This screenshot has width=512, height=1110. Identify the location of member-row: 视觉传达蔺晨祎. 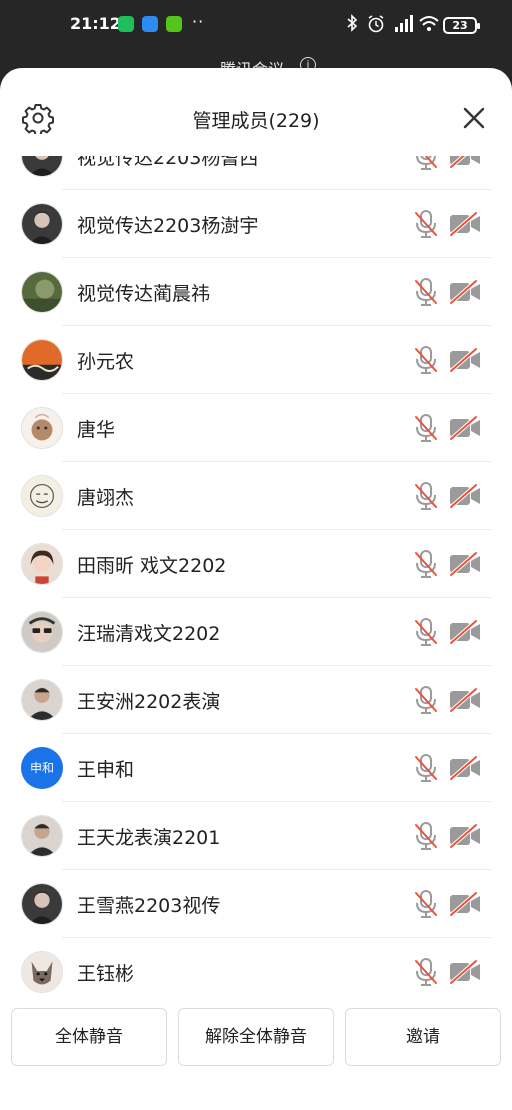
(256, 292).